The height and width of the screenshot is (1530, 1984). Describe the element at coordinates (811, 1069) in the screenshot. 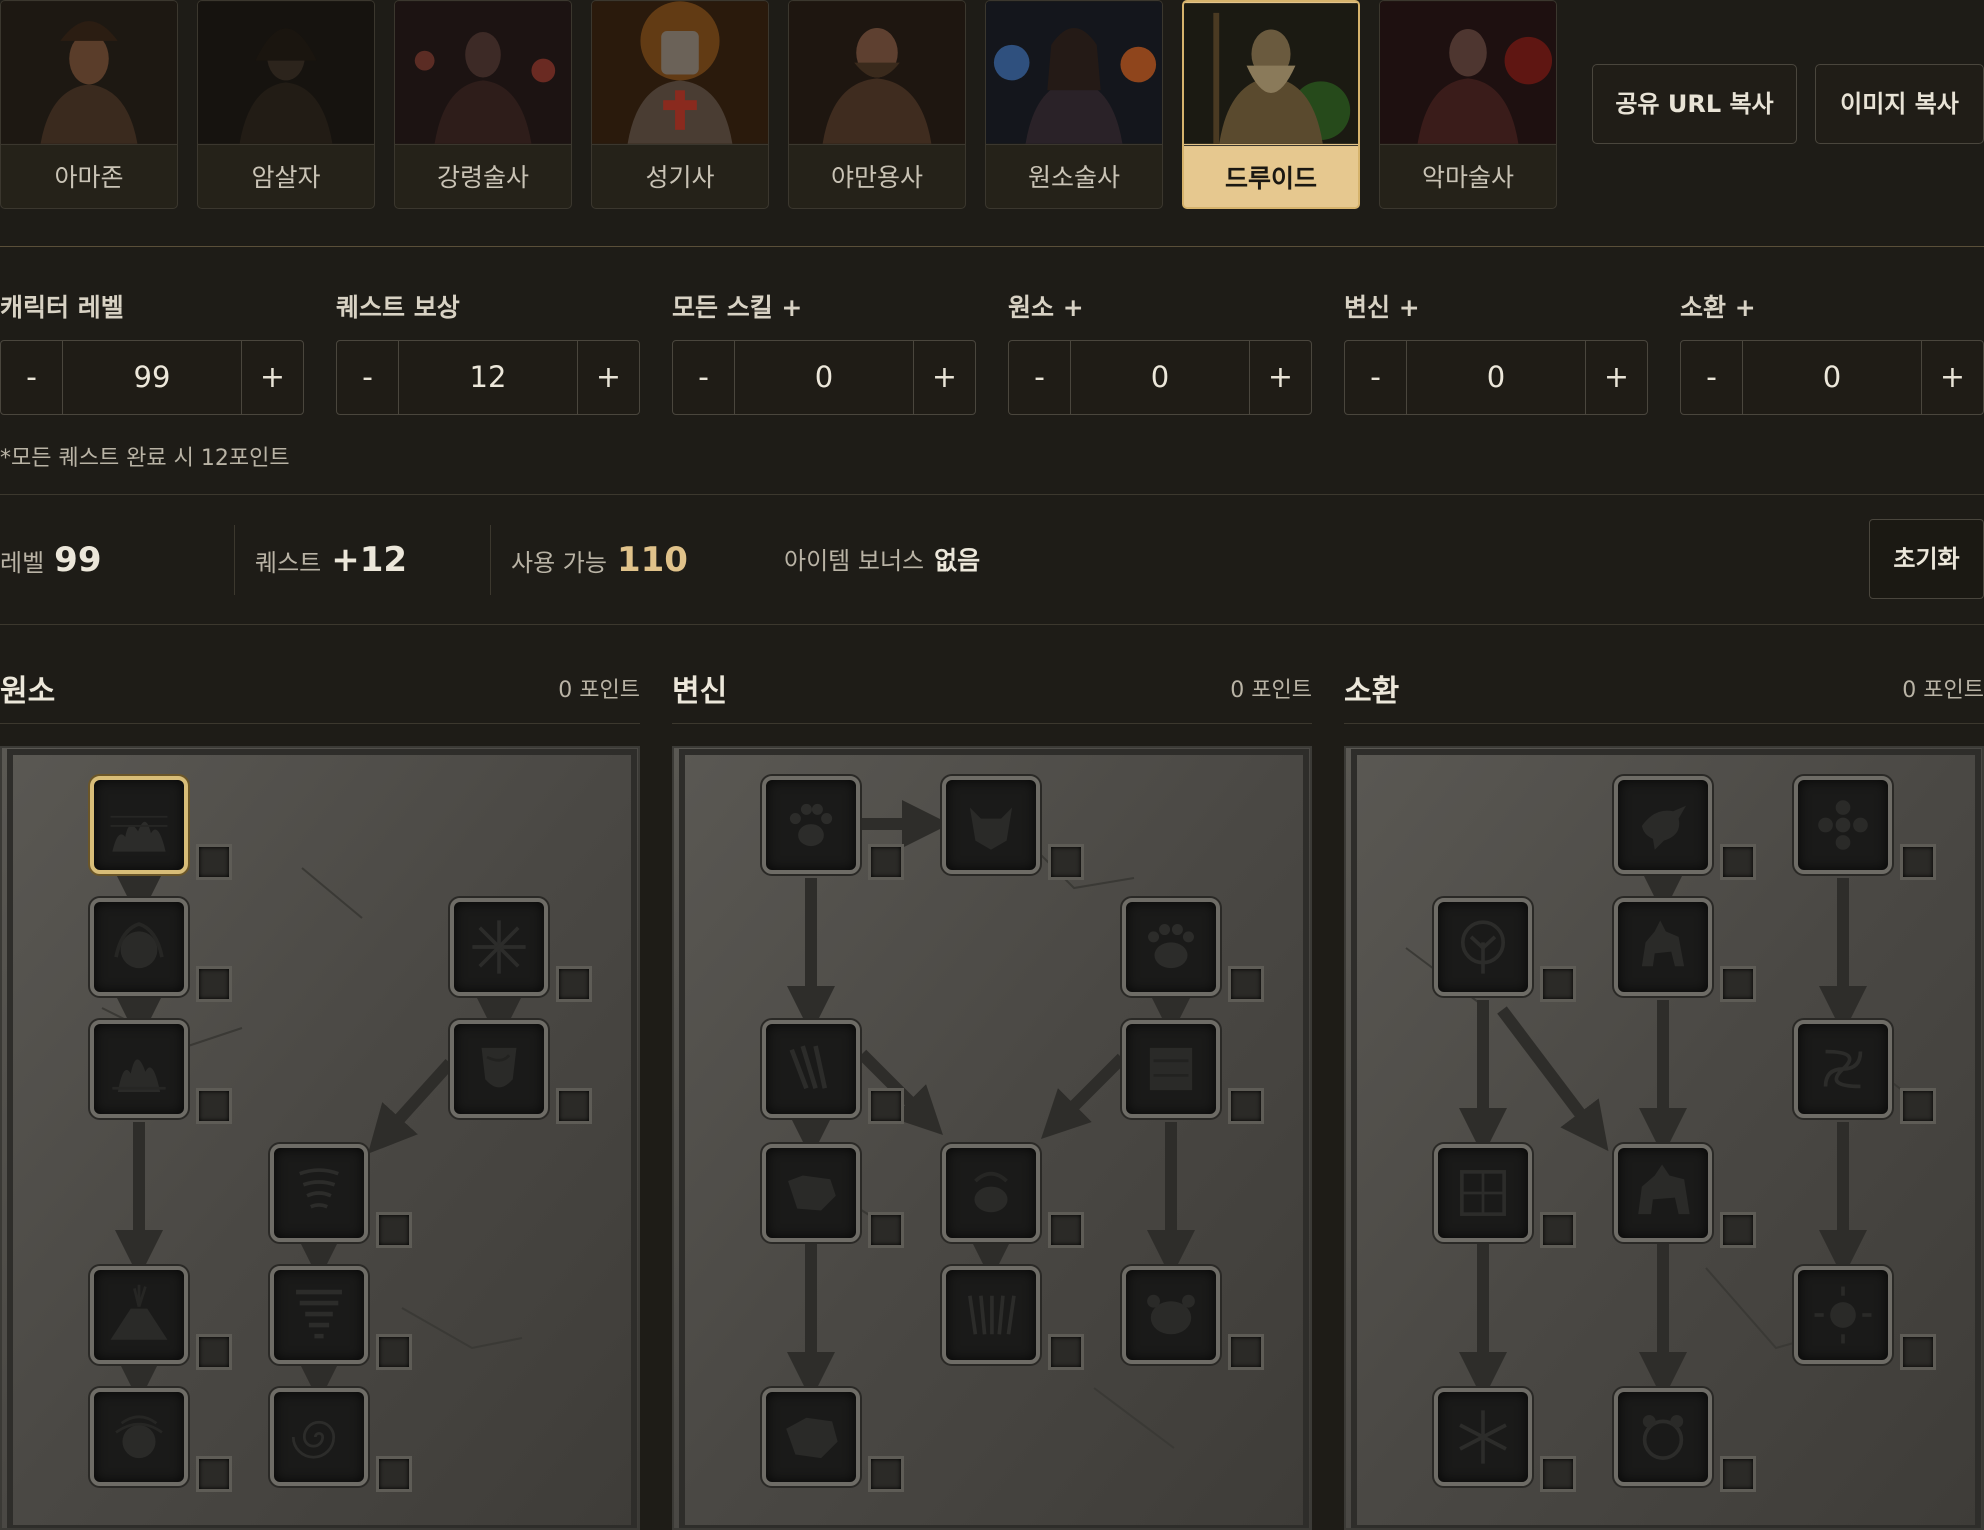

I see `feral-rage-skill` at that location.